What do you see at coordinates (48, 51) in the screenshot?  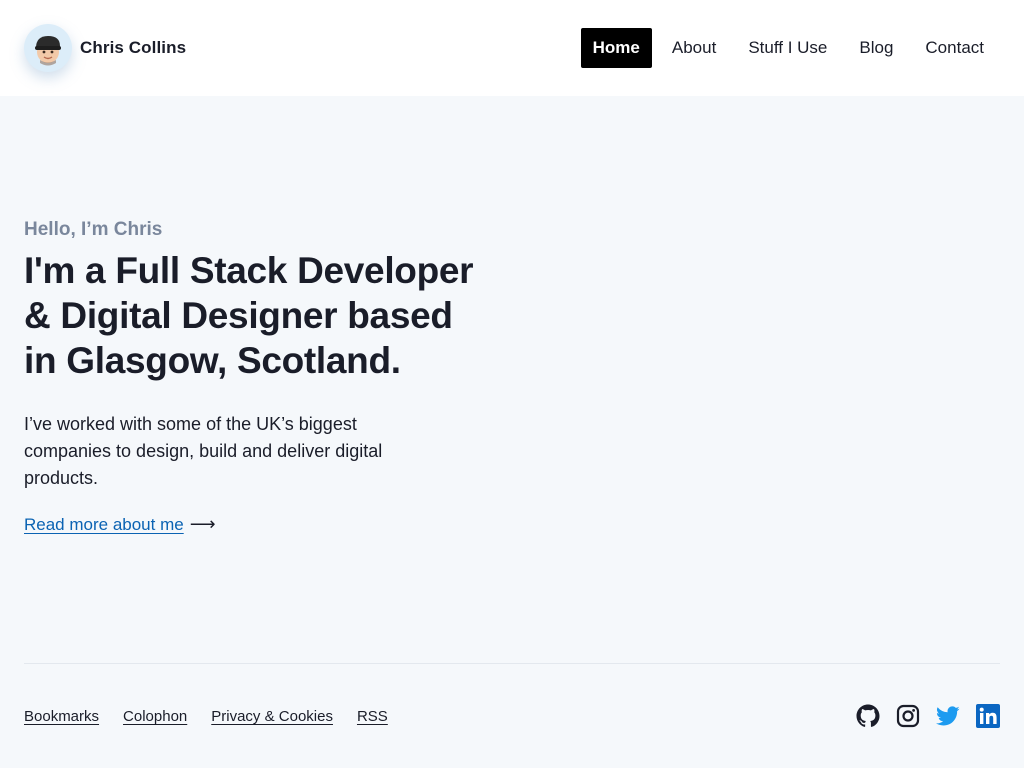 I see `memoji-avatar-icon` at bounding box center [48, 51].